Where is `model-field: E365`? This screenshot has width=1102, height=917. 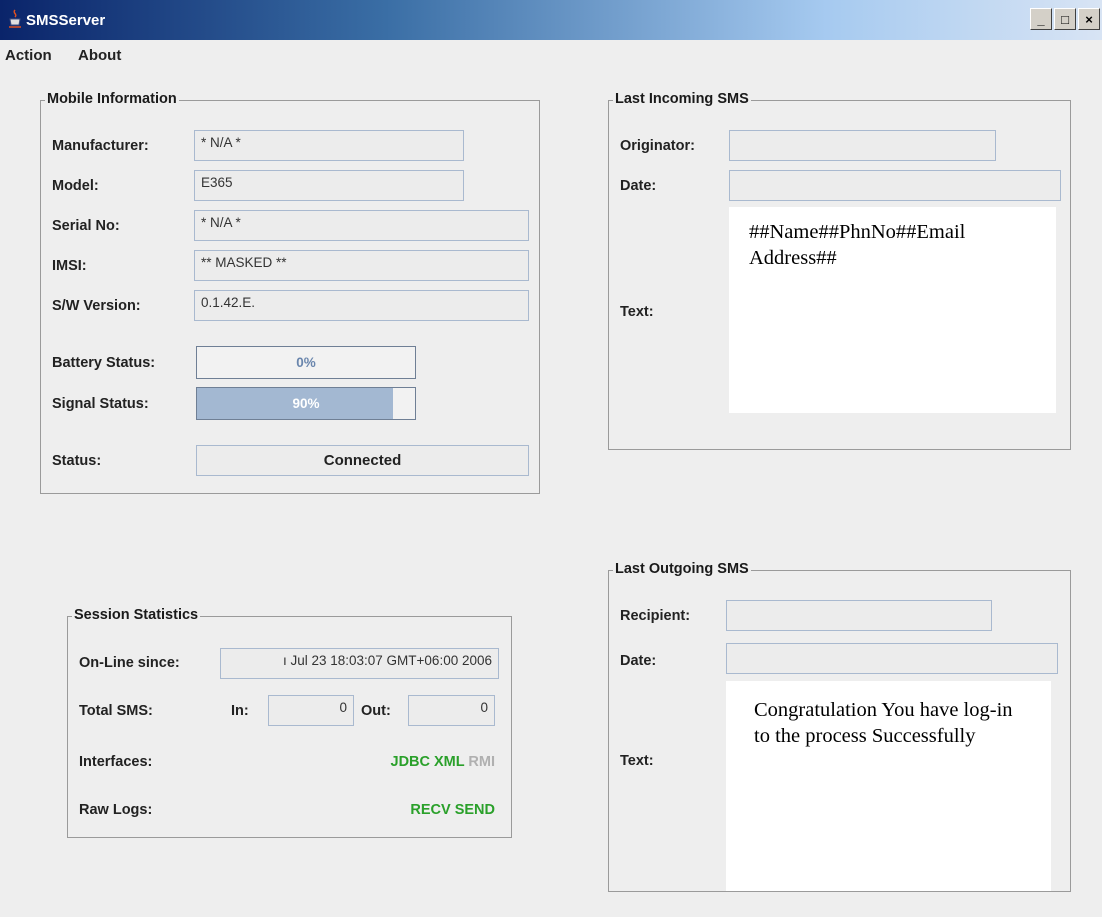
model-field: E365 is located at coordinates (329, 185).